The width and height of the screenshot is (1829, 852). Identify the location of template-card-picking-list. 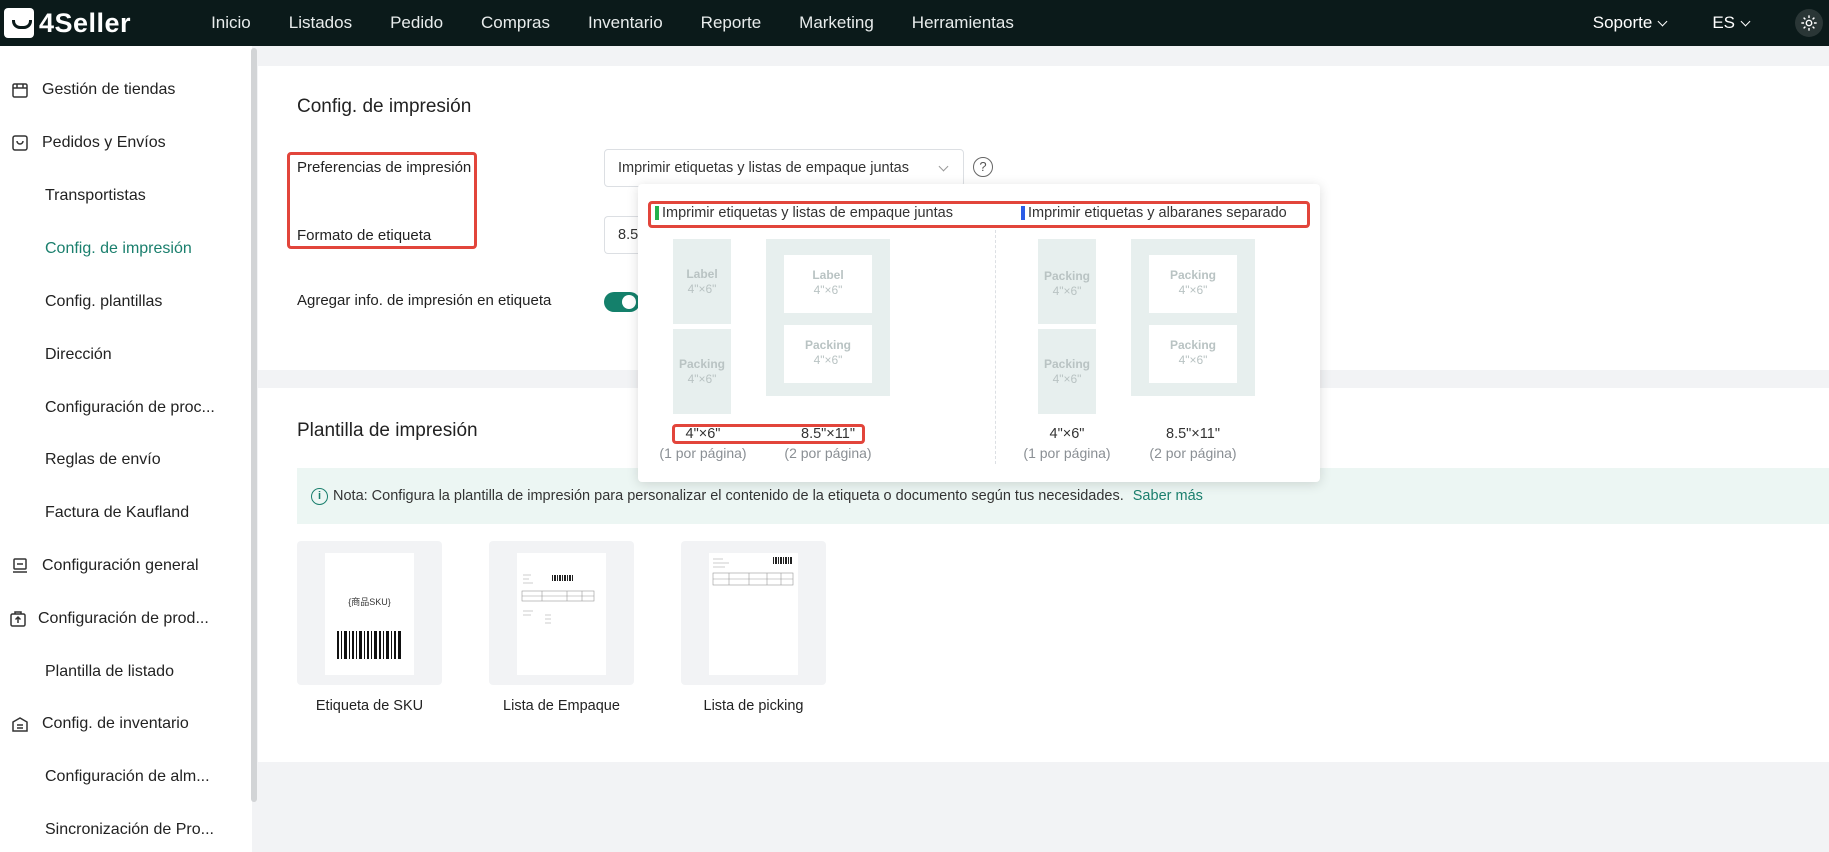
(753, 613).